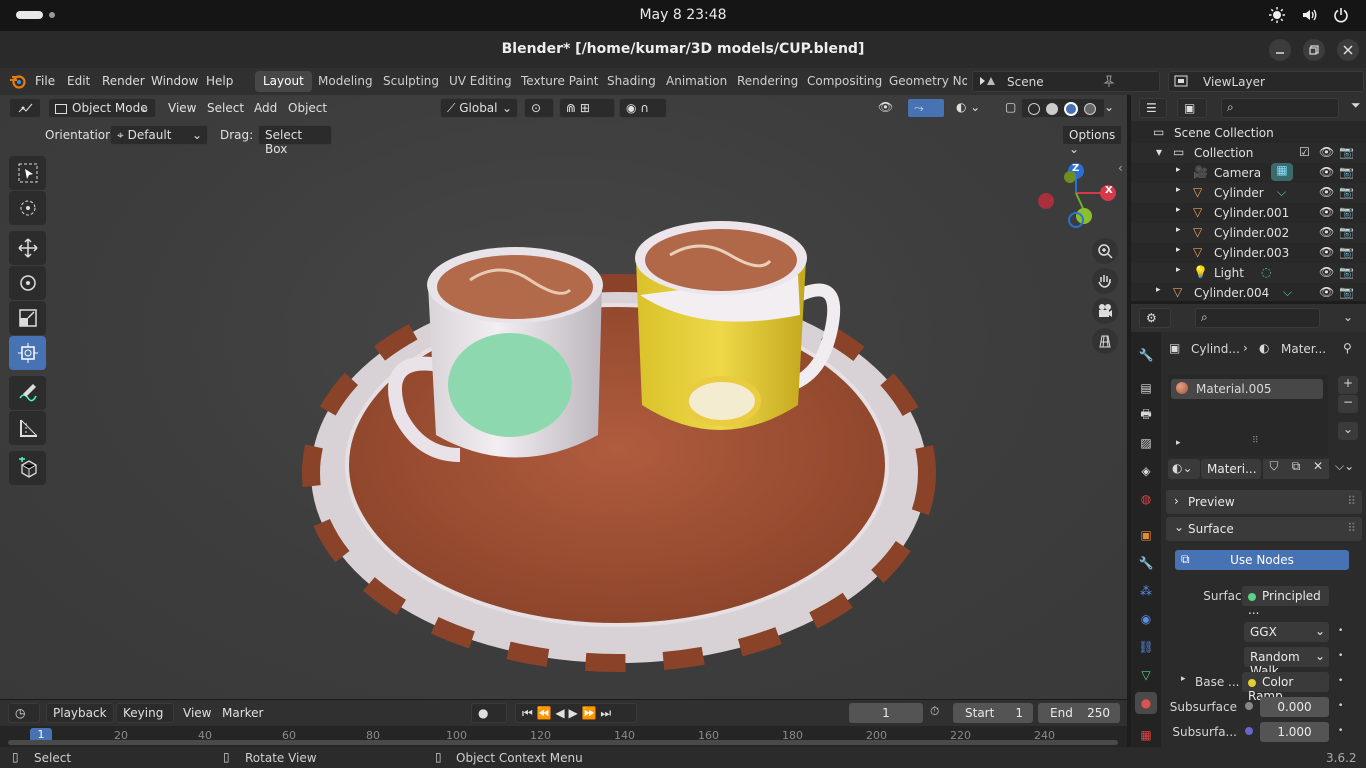 The height and width of the screenshot is (768, 1366). I want to click on menu-window: Window, so click(174, 81).